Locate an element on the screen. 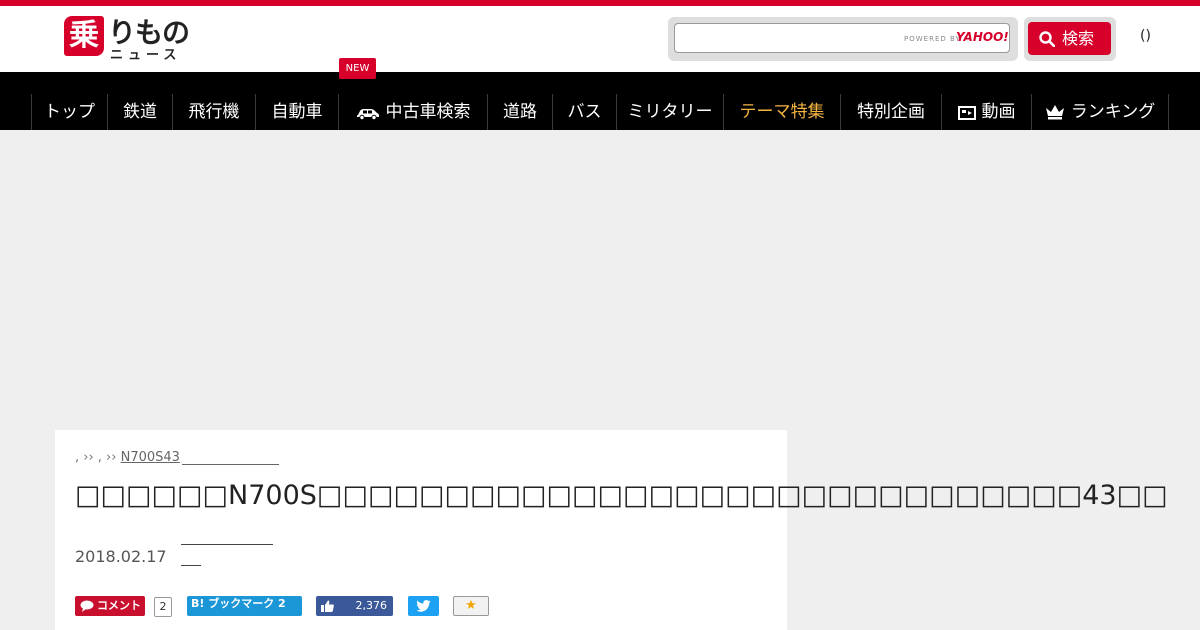 The image size is (1200, 630). breadcrumb-prefix: , ›› , ›› is located at coordinates (98, 457).